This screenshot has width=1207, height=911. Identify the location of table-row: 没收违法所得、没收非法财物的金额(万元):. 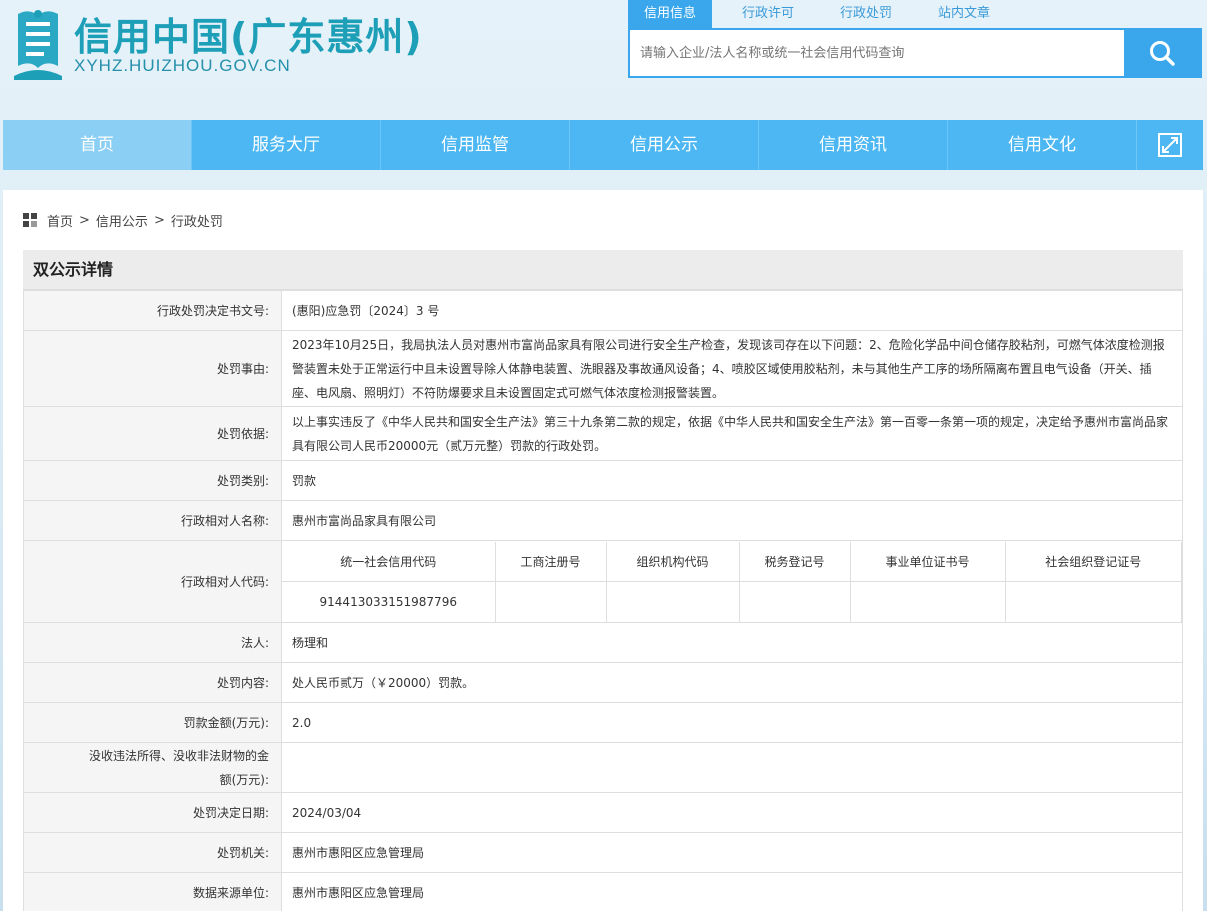
(603, 767).